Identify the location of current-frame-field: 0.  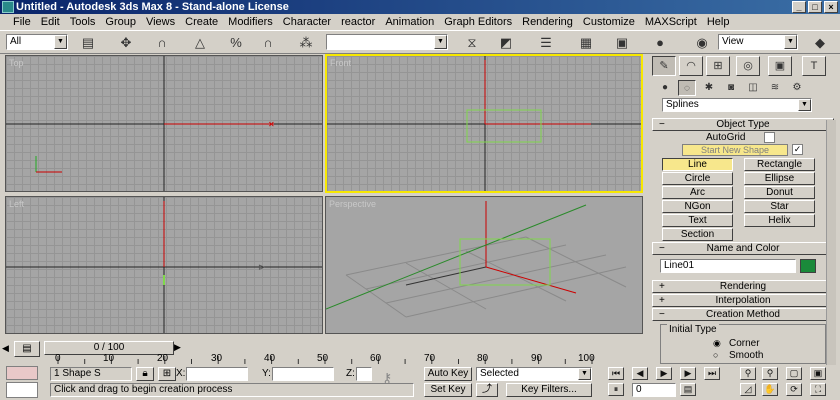
(654, 390).